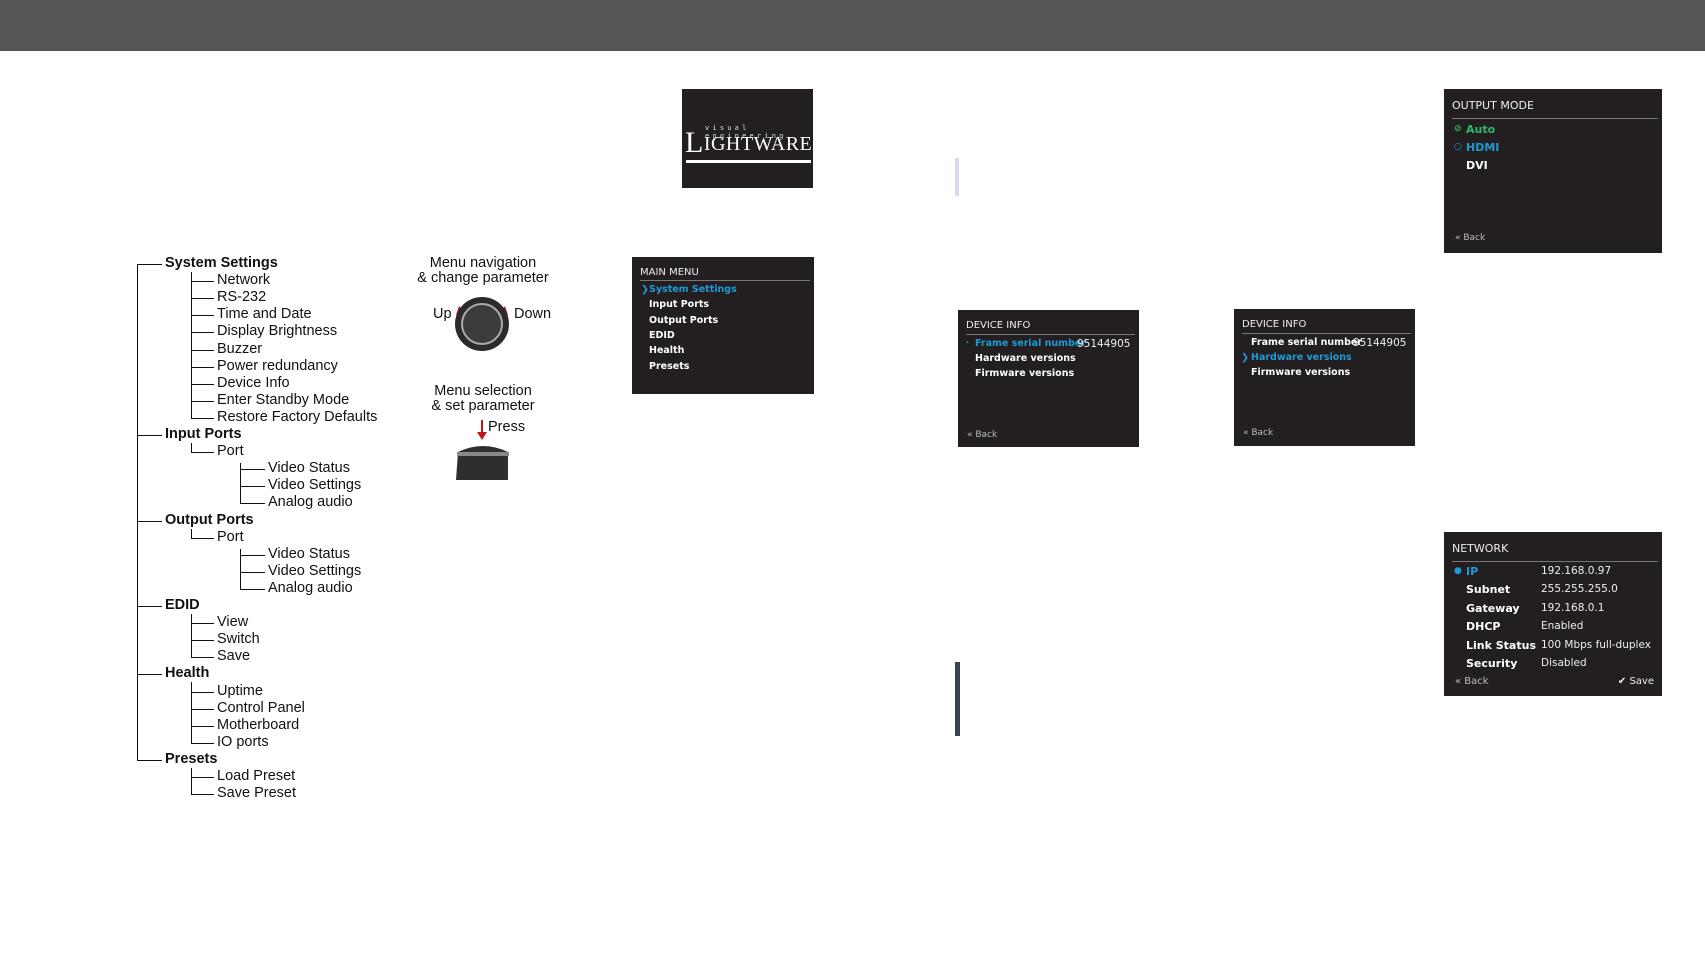 The image size is (1705, 957). Describe the element at coordinates (221, 263) in the screenshot. I see `tree-item: System Settings` at that location.